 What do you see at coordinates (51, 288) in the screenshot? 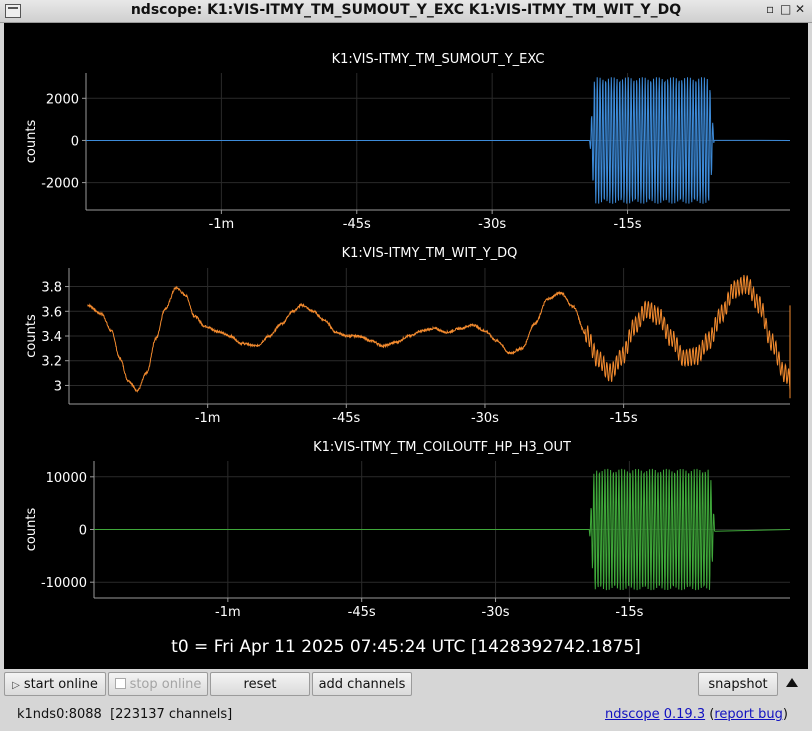
I see `y-tick-label: 3.8` at bounding box center [51, 288].